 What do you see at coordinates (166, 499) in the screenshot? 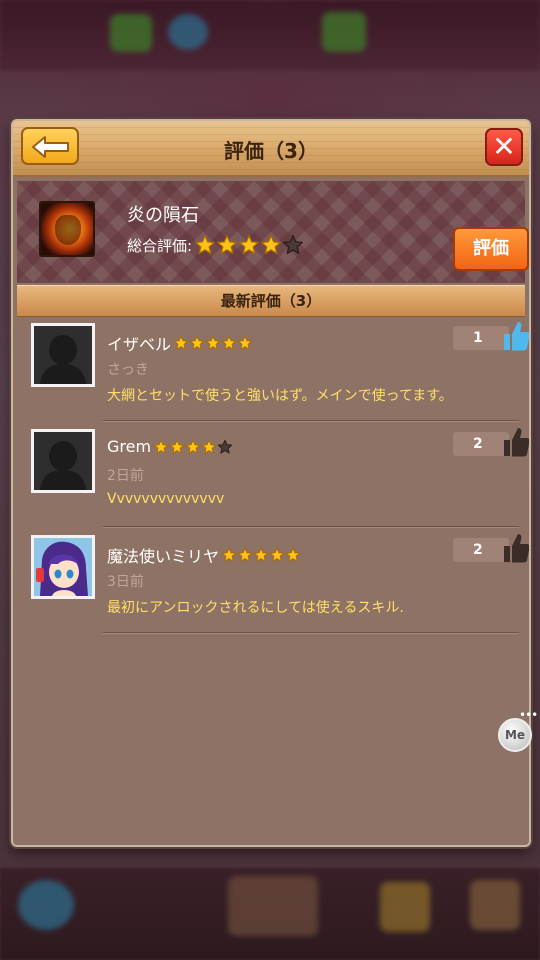
I see `review-comment: Vvvvvvvvvvvvvv` at bounding box center [166, 499].